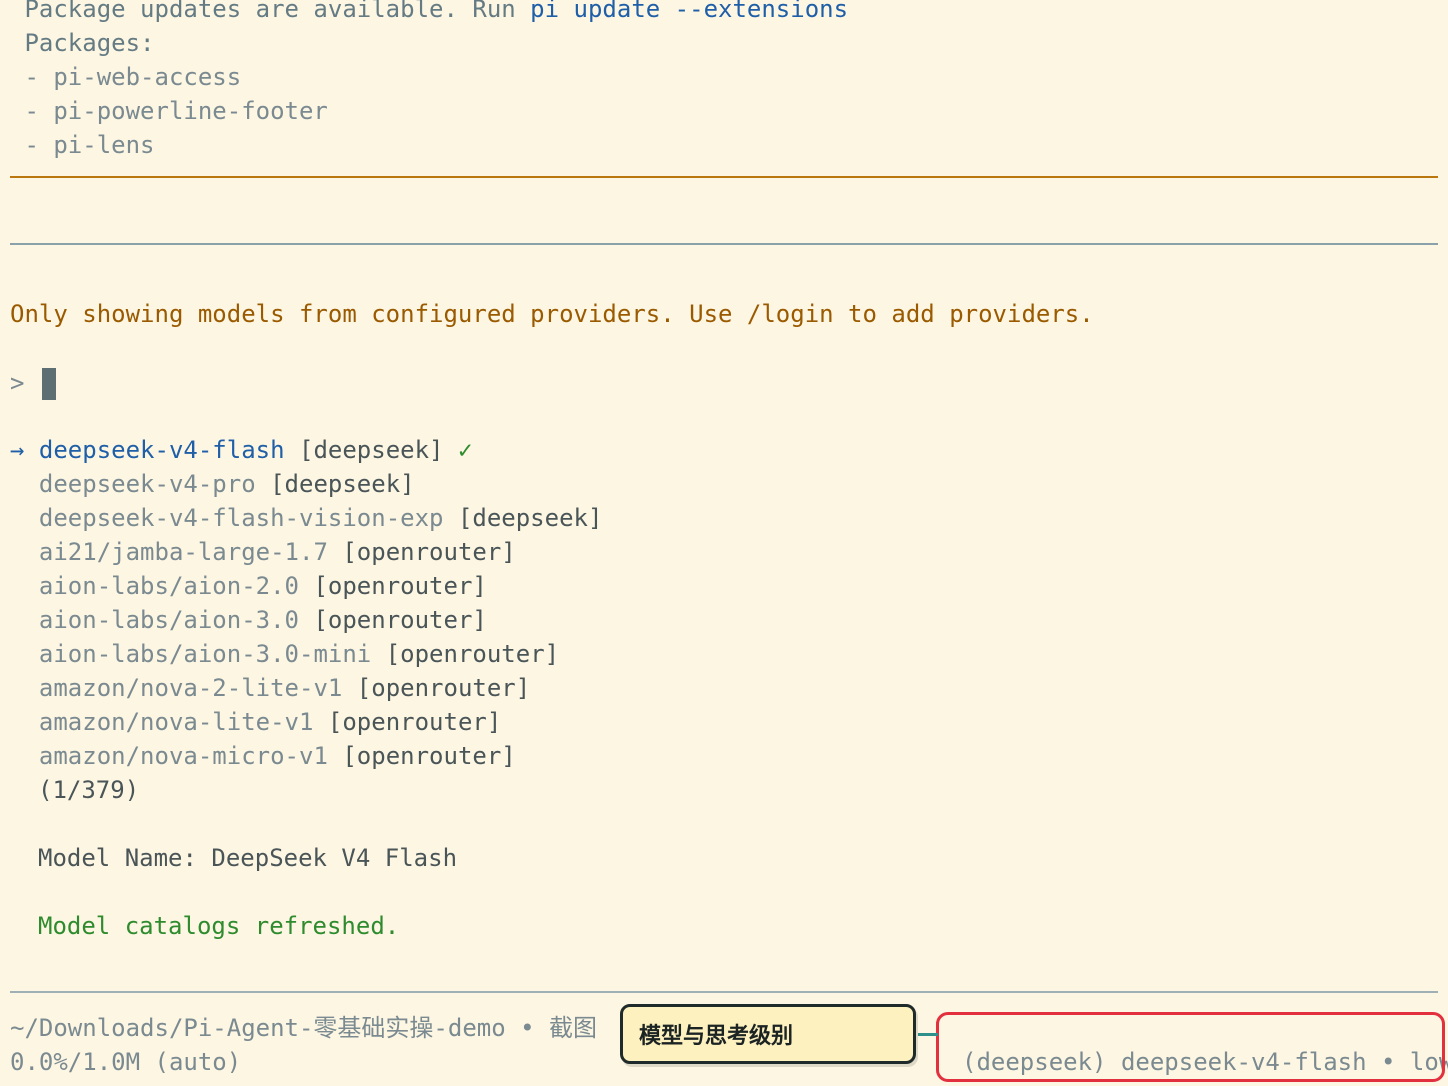  What do you see at coordinates (126, 77) in the screenshot?
I see `package-item: - pi-web-access` at bounding box center [126, 77].